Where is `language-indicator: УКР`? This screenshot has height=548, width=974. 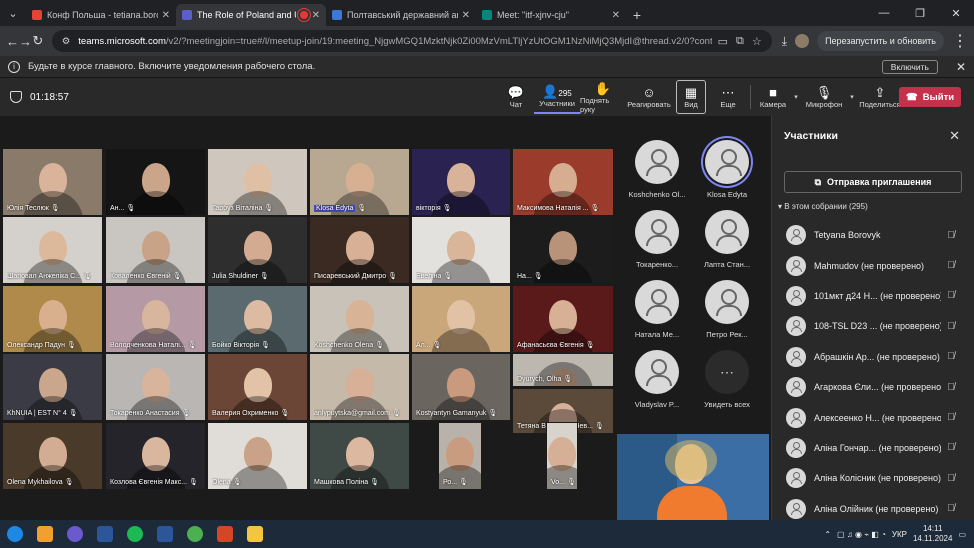
language-indicator: УКР is located at coordinates (899, 534).